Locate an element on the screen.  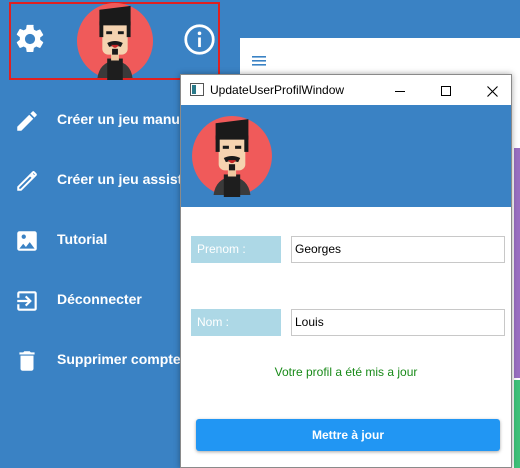
status-message: Votre profil a été mis a jour is located at coordinates (346, 372).